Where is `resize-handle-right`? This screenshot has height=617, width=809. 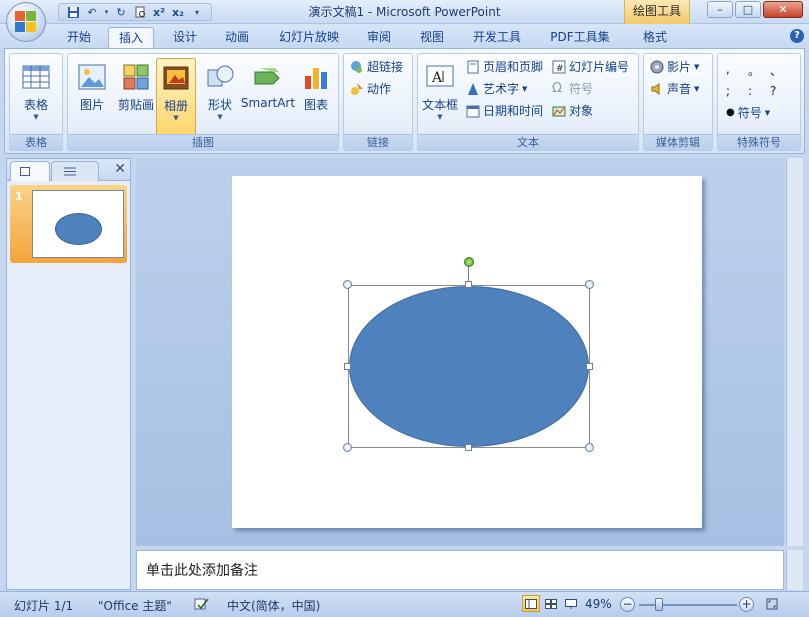
resize-handle-right is located at coordinates (589, 366).